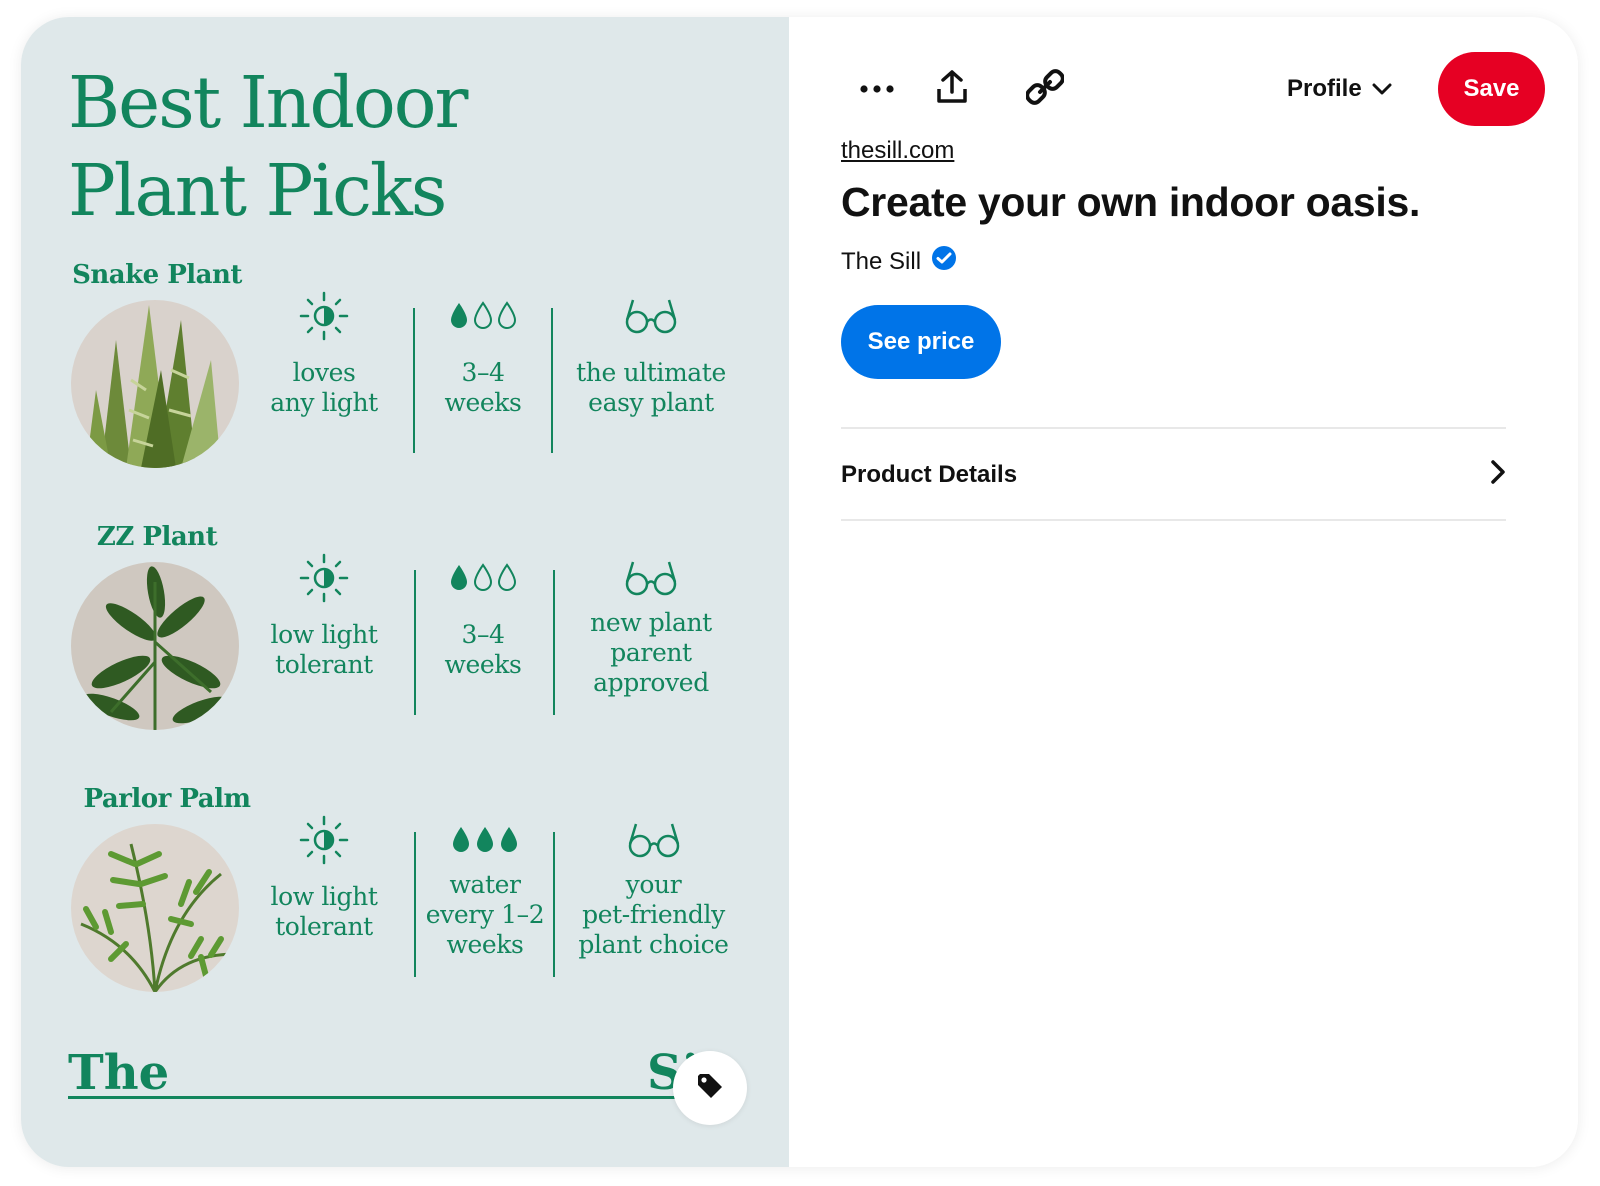 Image resolution: width=1600 pixels, height=1186 pixels. Describe the element at coordinates (929, 474) in the screenshot. I see `product-details-label: Product Details` at that location.